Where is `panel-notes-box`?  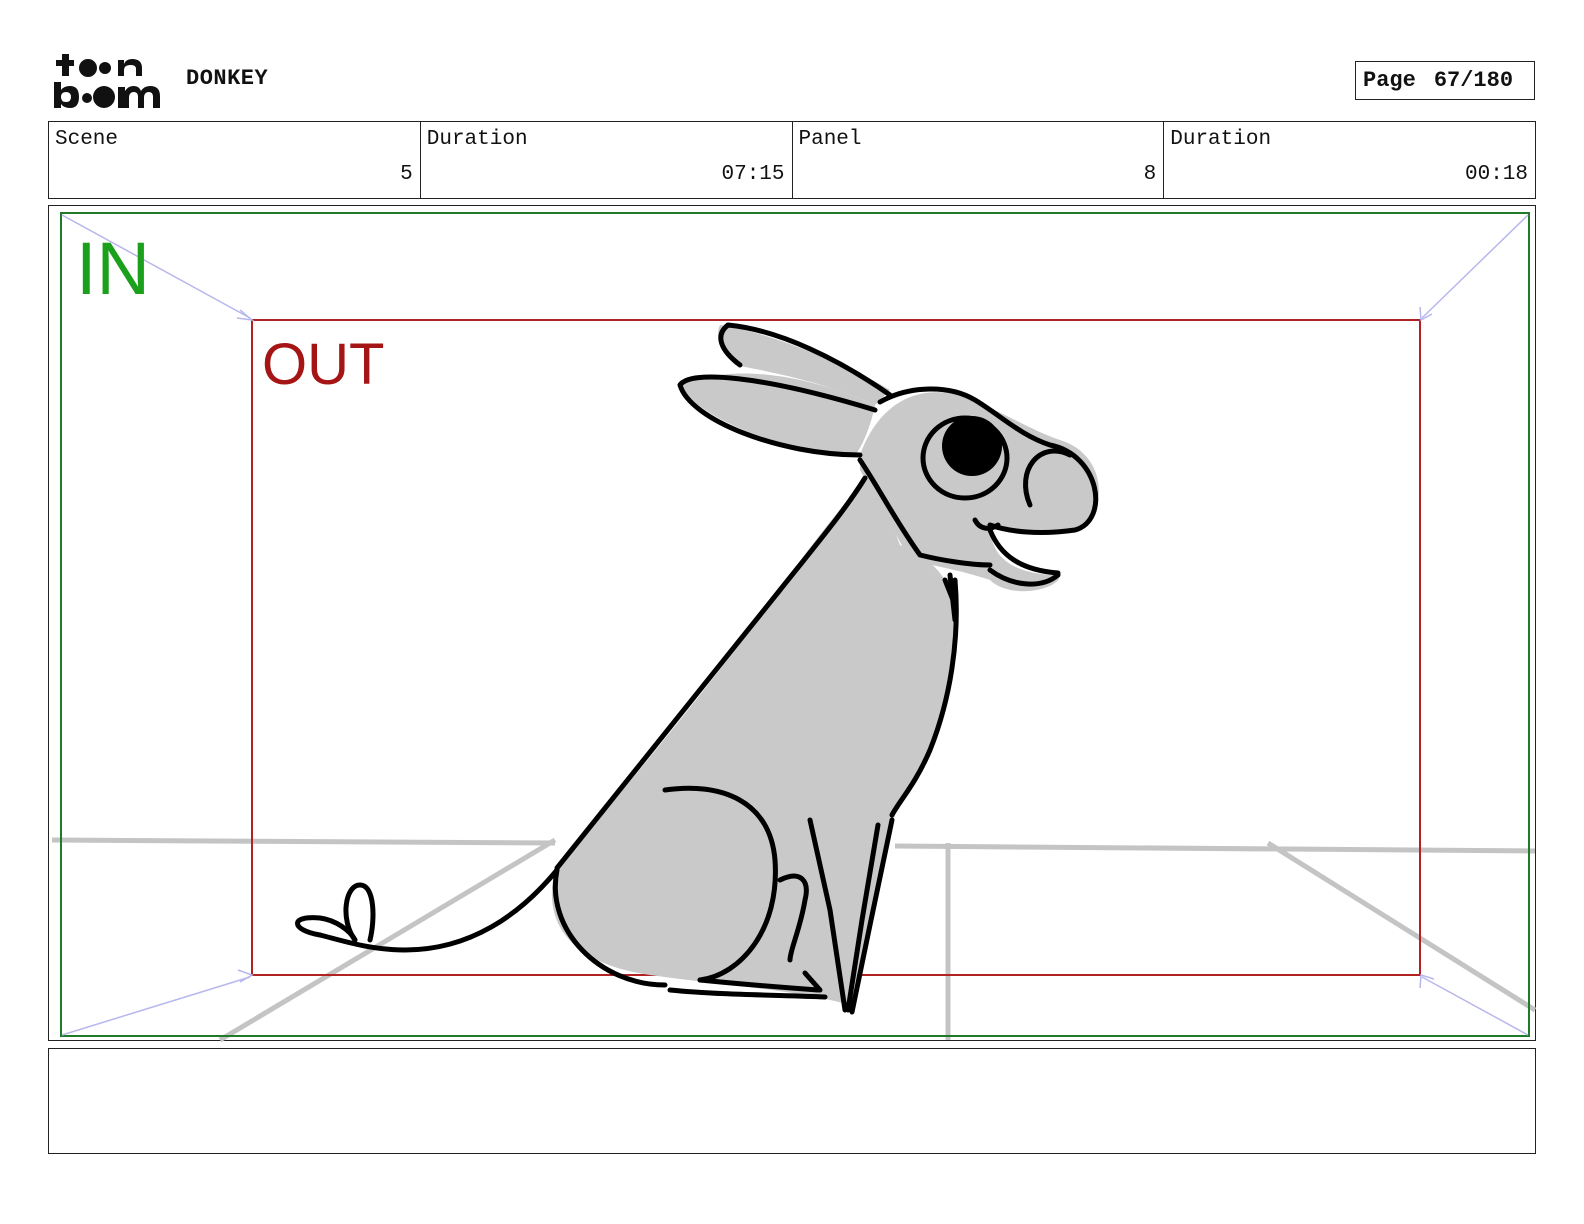
panel-notes-box is located at coordinates (792, 1101).